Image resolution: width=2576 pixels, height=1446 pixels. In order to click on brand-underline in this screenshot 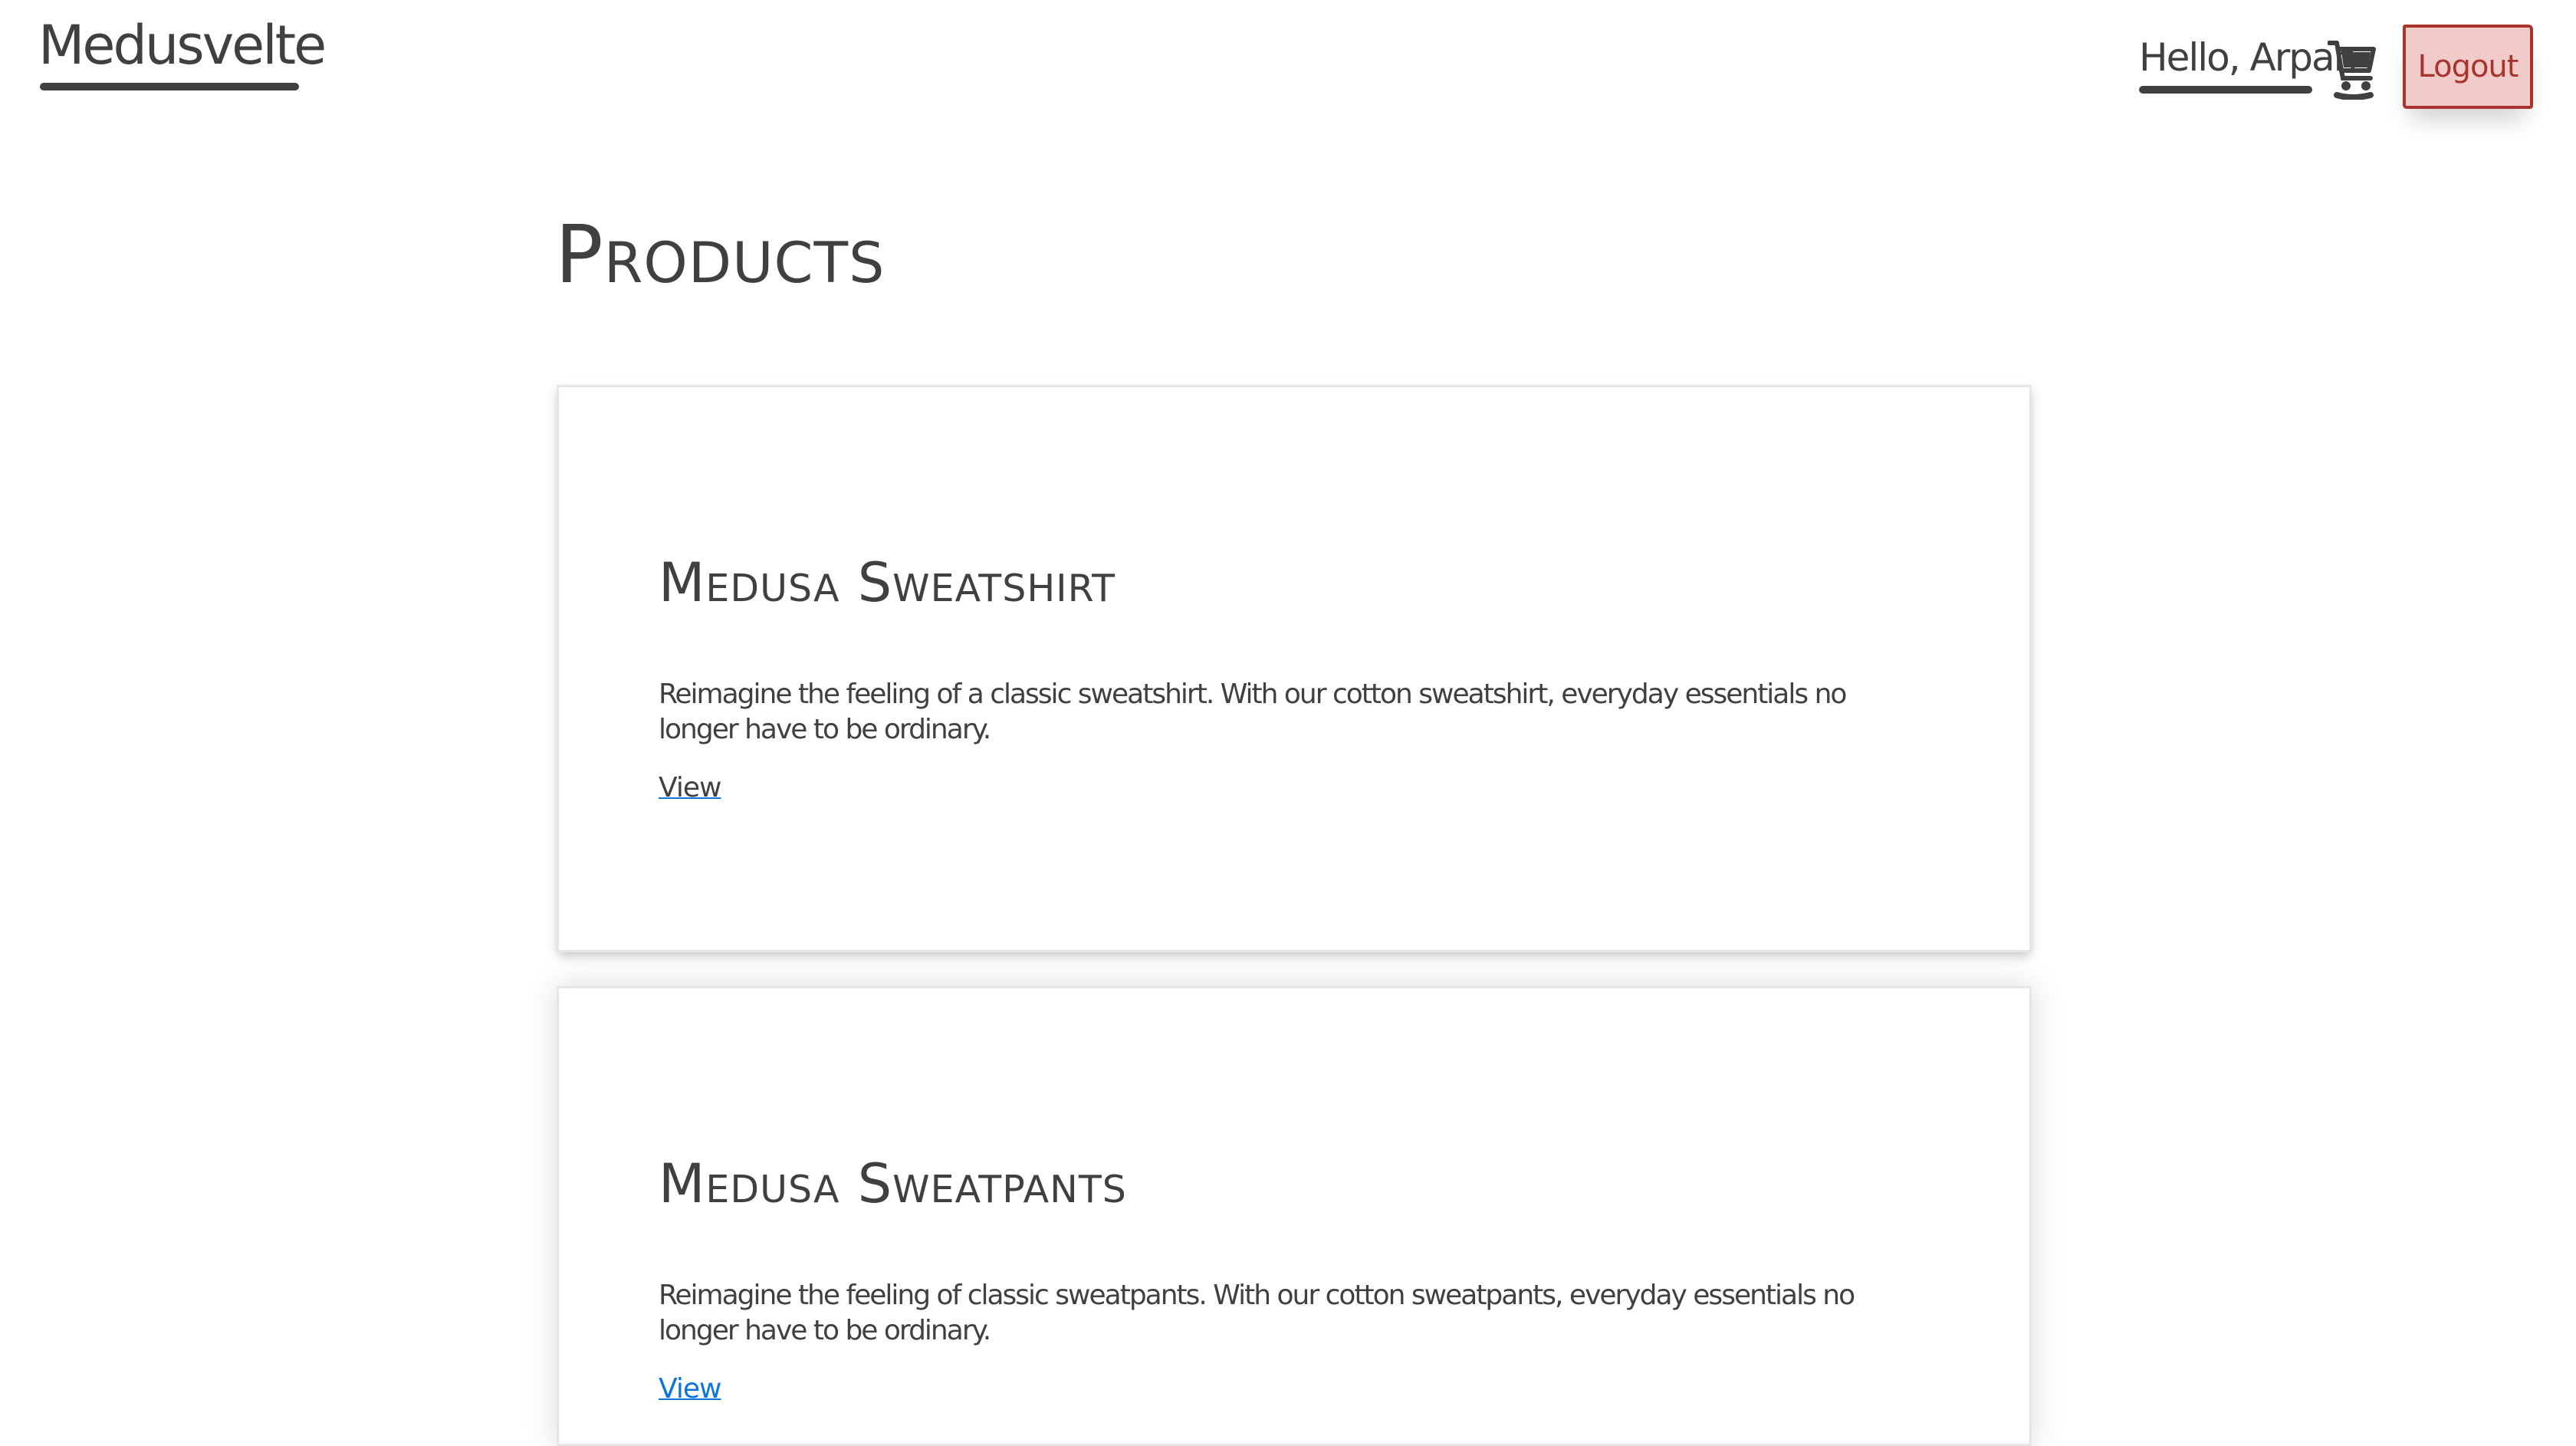, I will do `click(169, 86)`.